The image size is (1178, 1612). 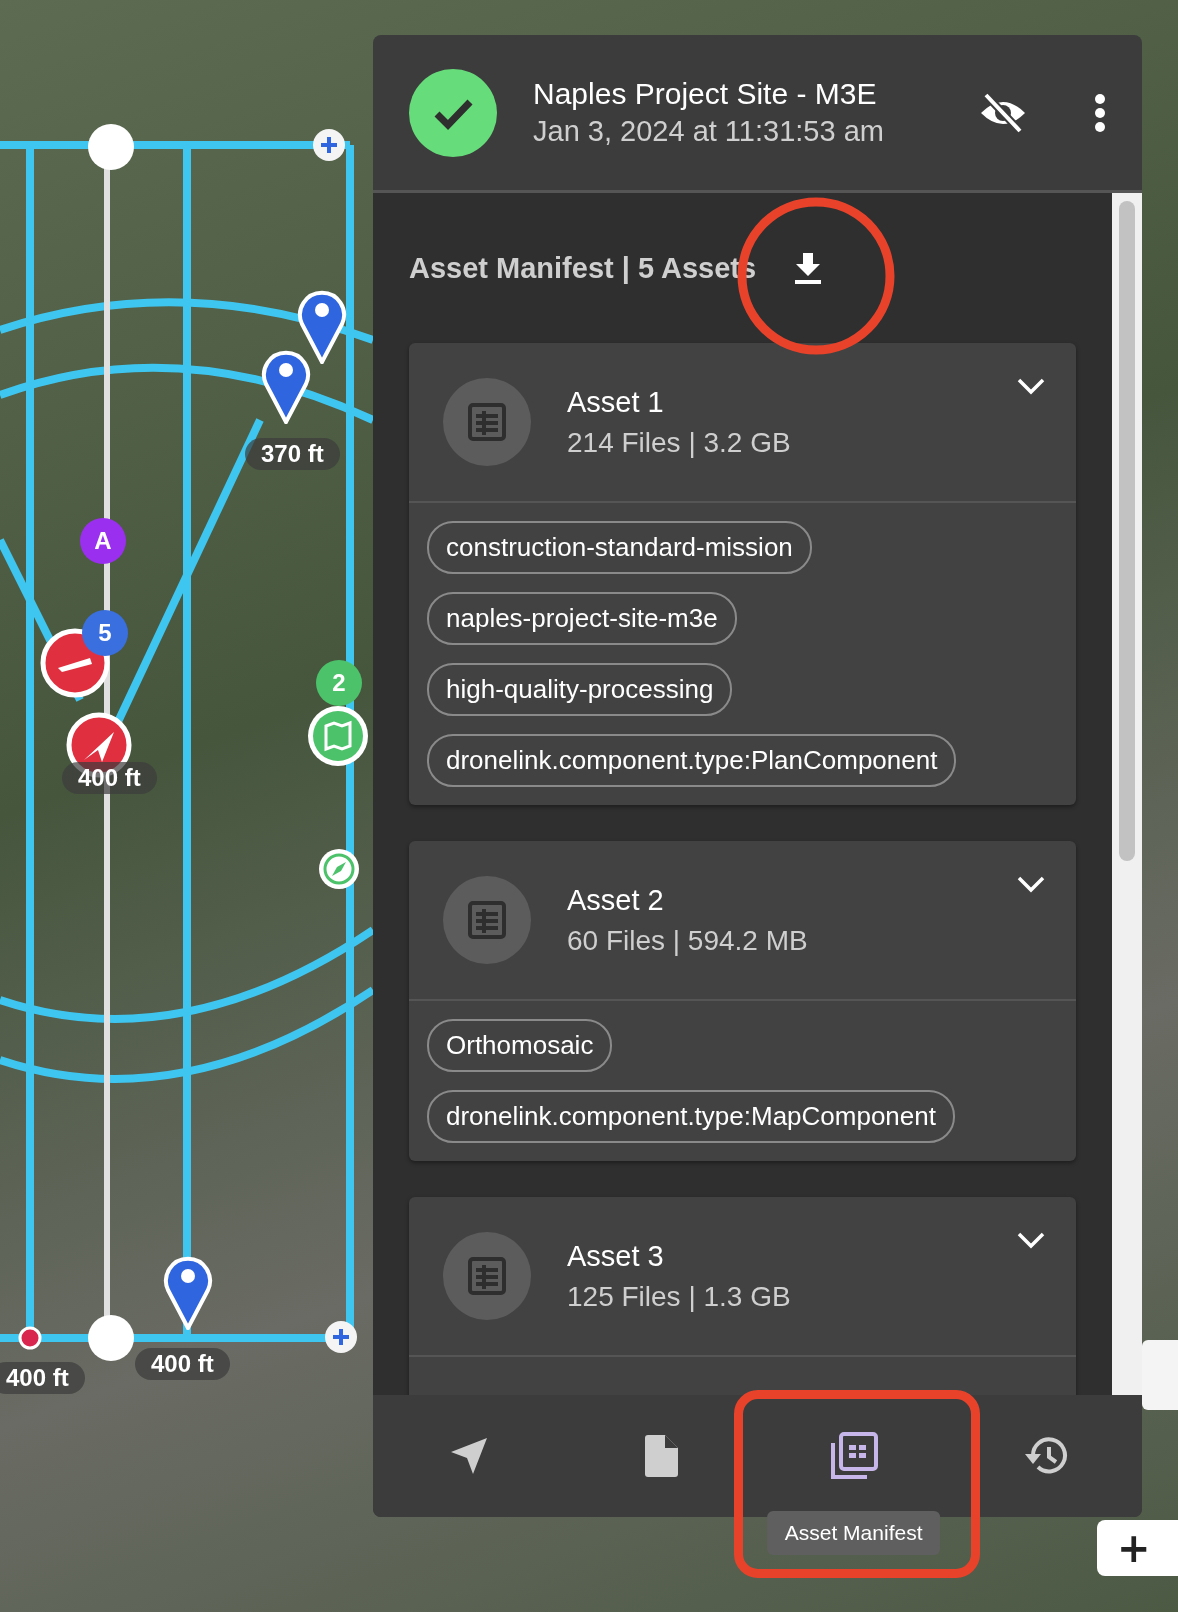 I want to click on download-icon, so click(x=808, y=268).